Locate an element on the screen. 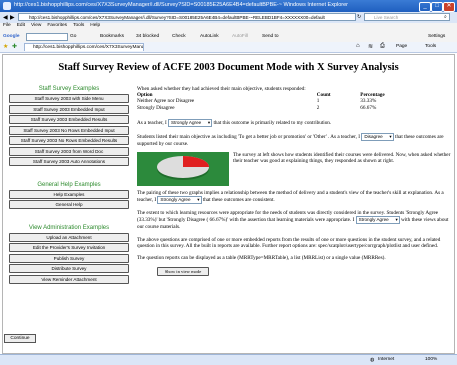  delivery-pie-chart is located at coordinates (183, 169).